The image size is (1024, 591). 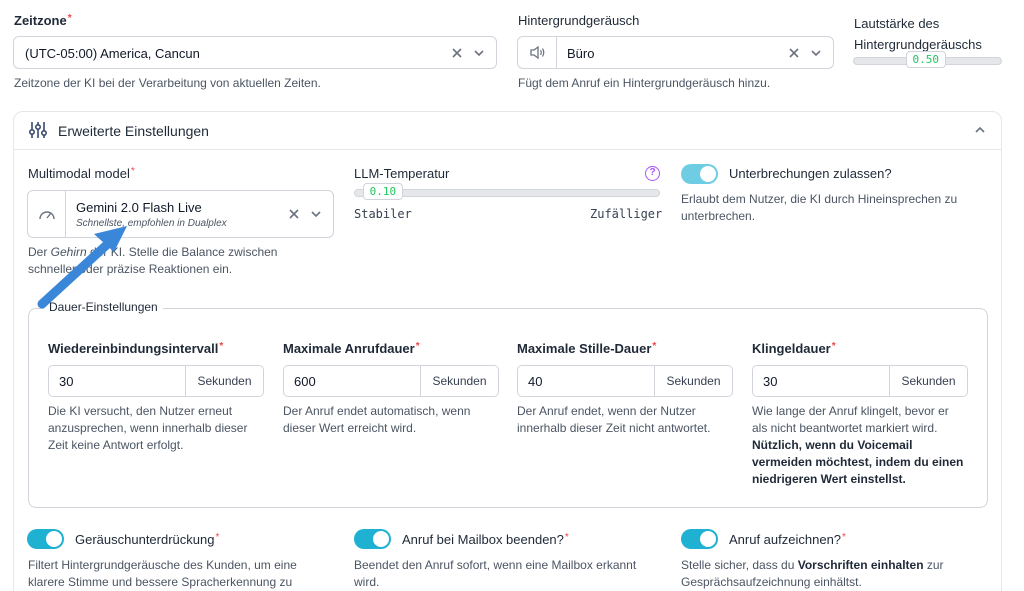 What do you see at coordinates (139, 207) in the screenshot?
I see `model-value: Gemini 2.0 Flash Live` at bounding box center [139, 207].